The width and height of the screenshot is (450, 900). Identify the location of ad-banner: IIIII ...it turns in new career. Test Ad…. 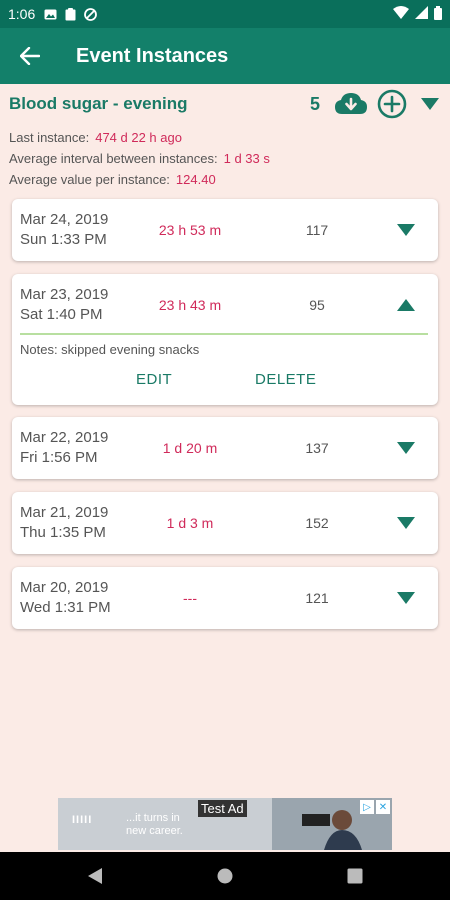
(225, 824).